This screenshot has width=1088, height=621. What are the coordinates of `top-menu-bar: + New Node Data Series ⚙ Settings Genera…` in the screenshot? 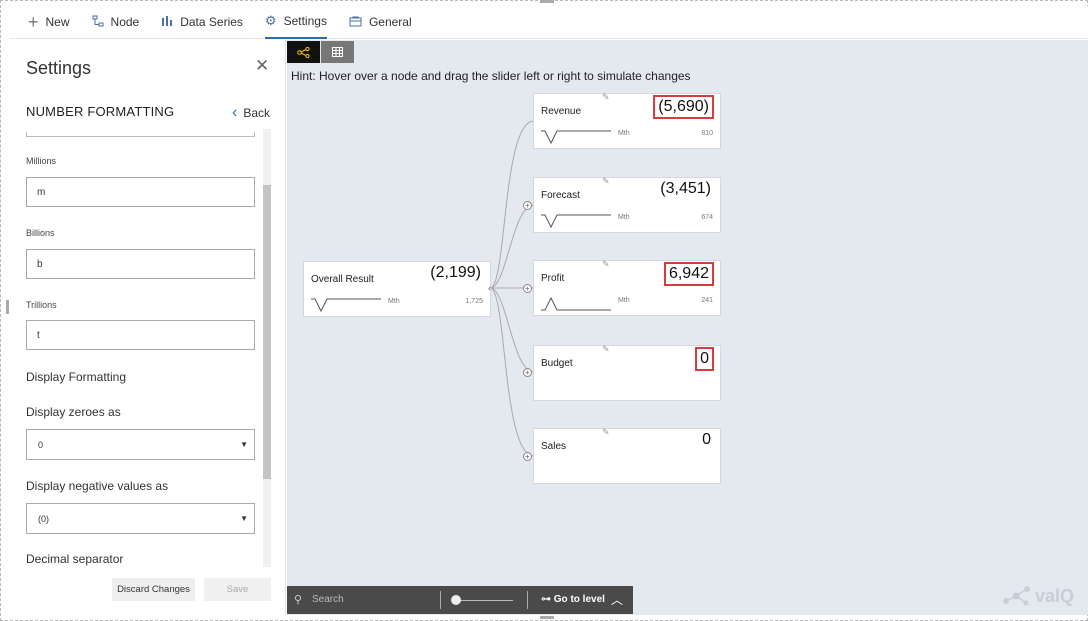 It's located at (549, 22).